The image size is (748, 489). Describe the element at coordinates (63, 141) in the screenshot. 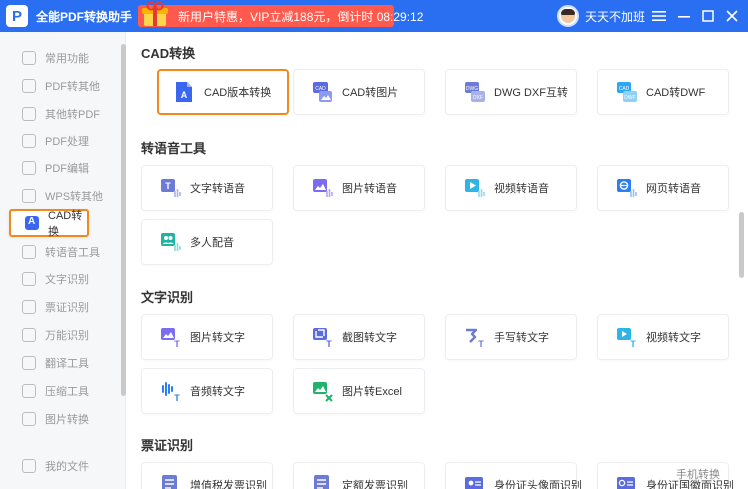

I see `sidebar-item-pdf-process: PDF处理` at that location.